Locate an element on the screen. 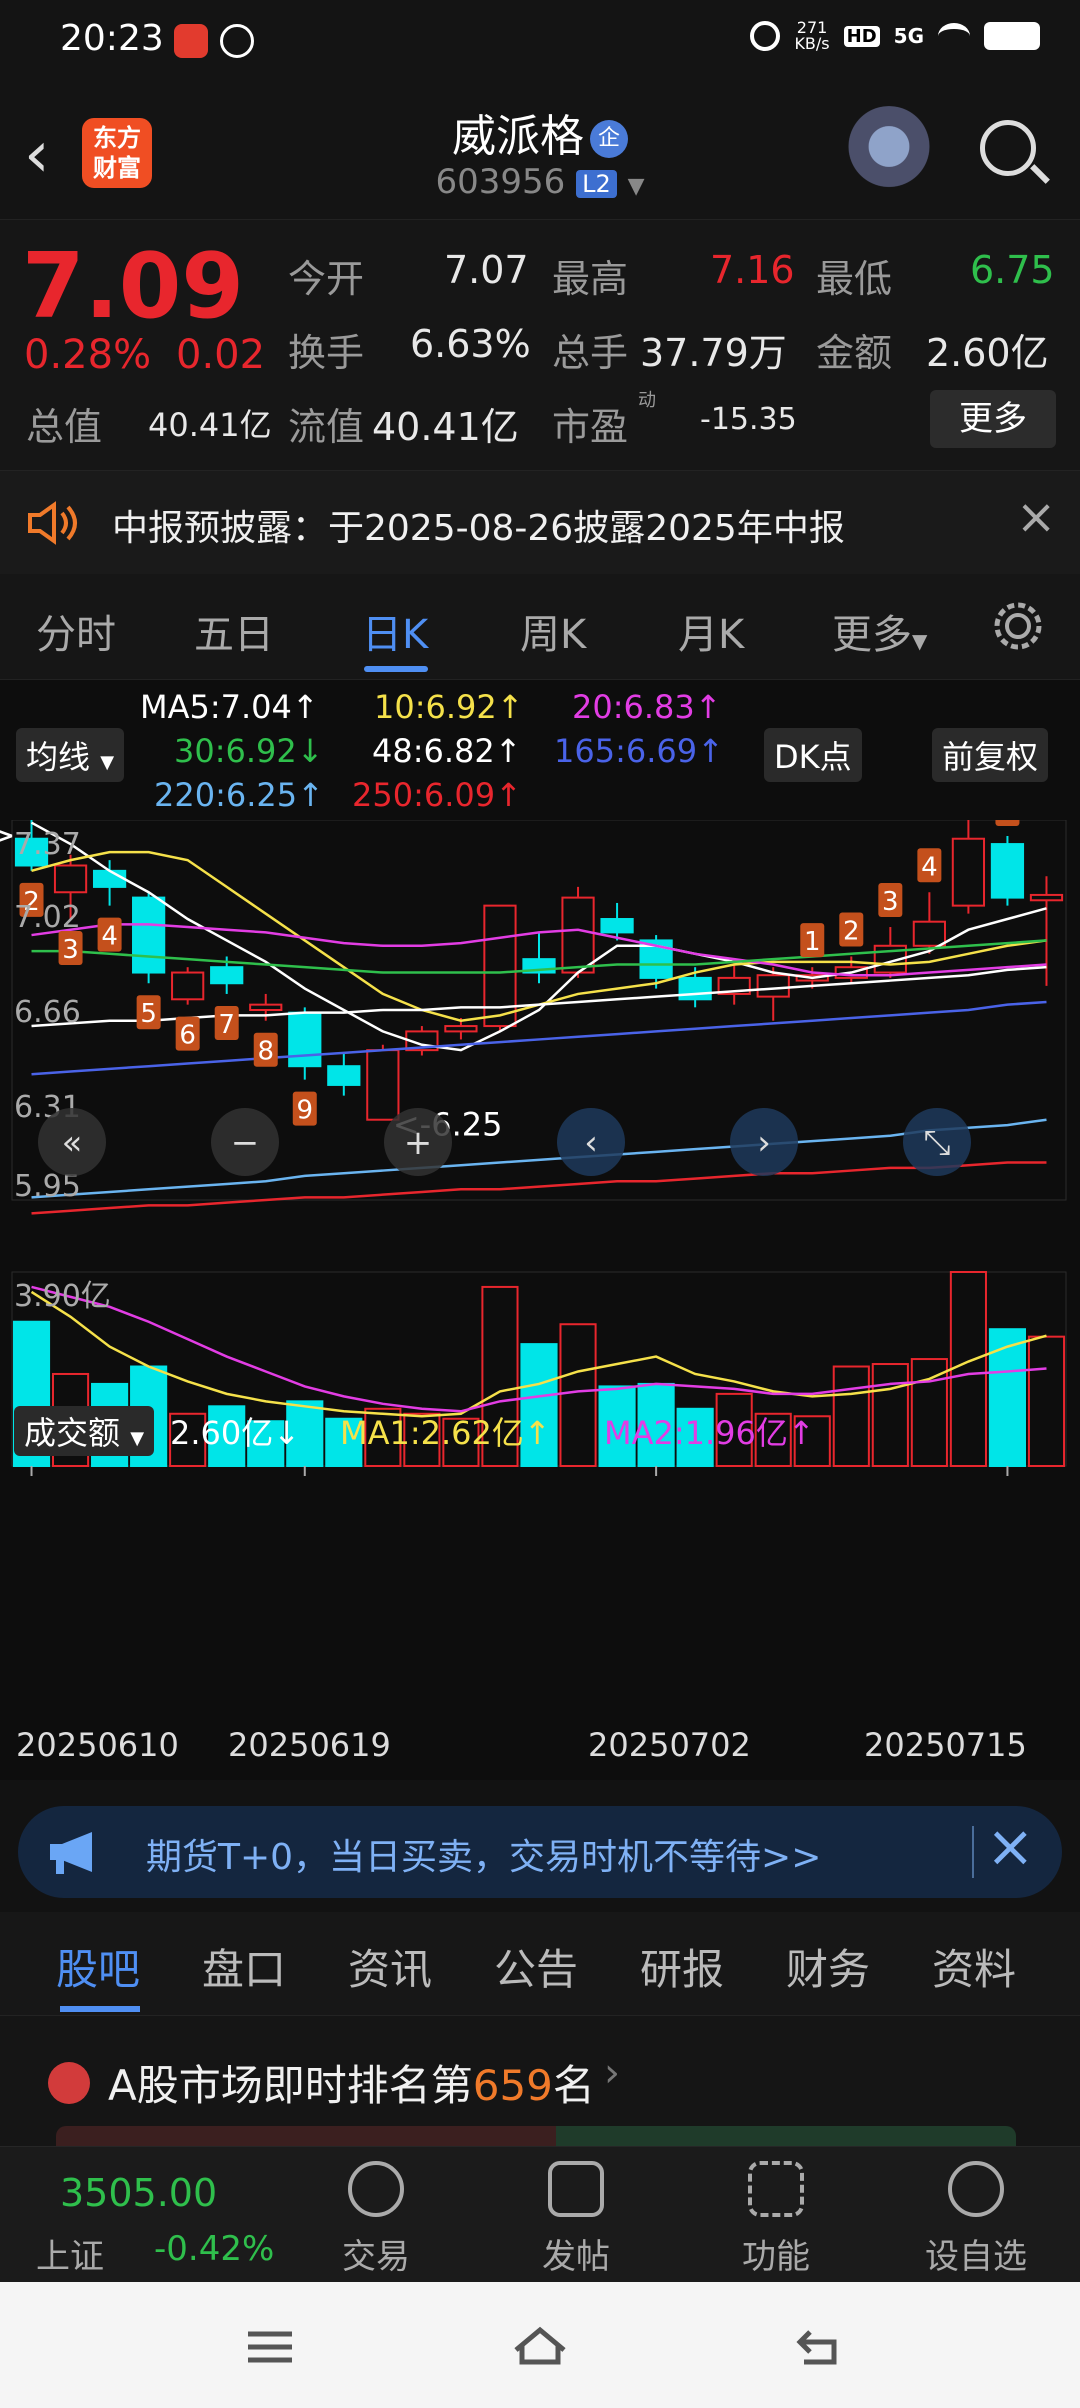 Image resolution: width=1080 pixels, height=2408 pixels. assistant-robot-icon is located at coordinates (889, 151).